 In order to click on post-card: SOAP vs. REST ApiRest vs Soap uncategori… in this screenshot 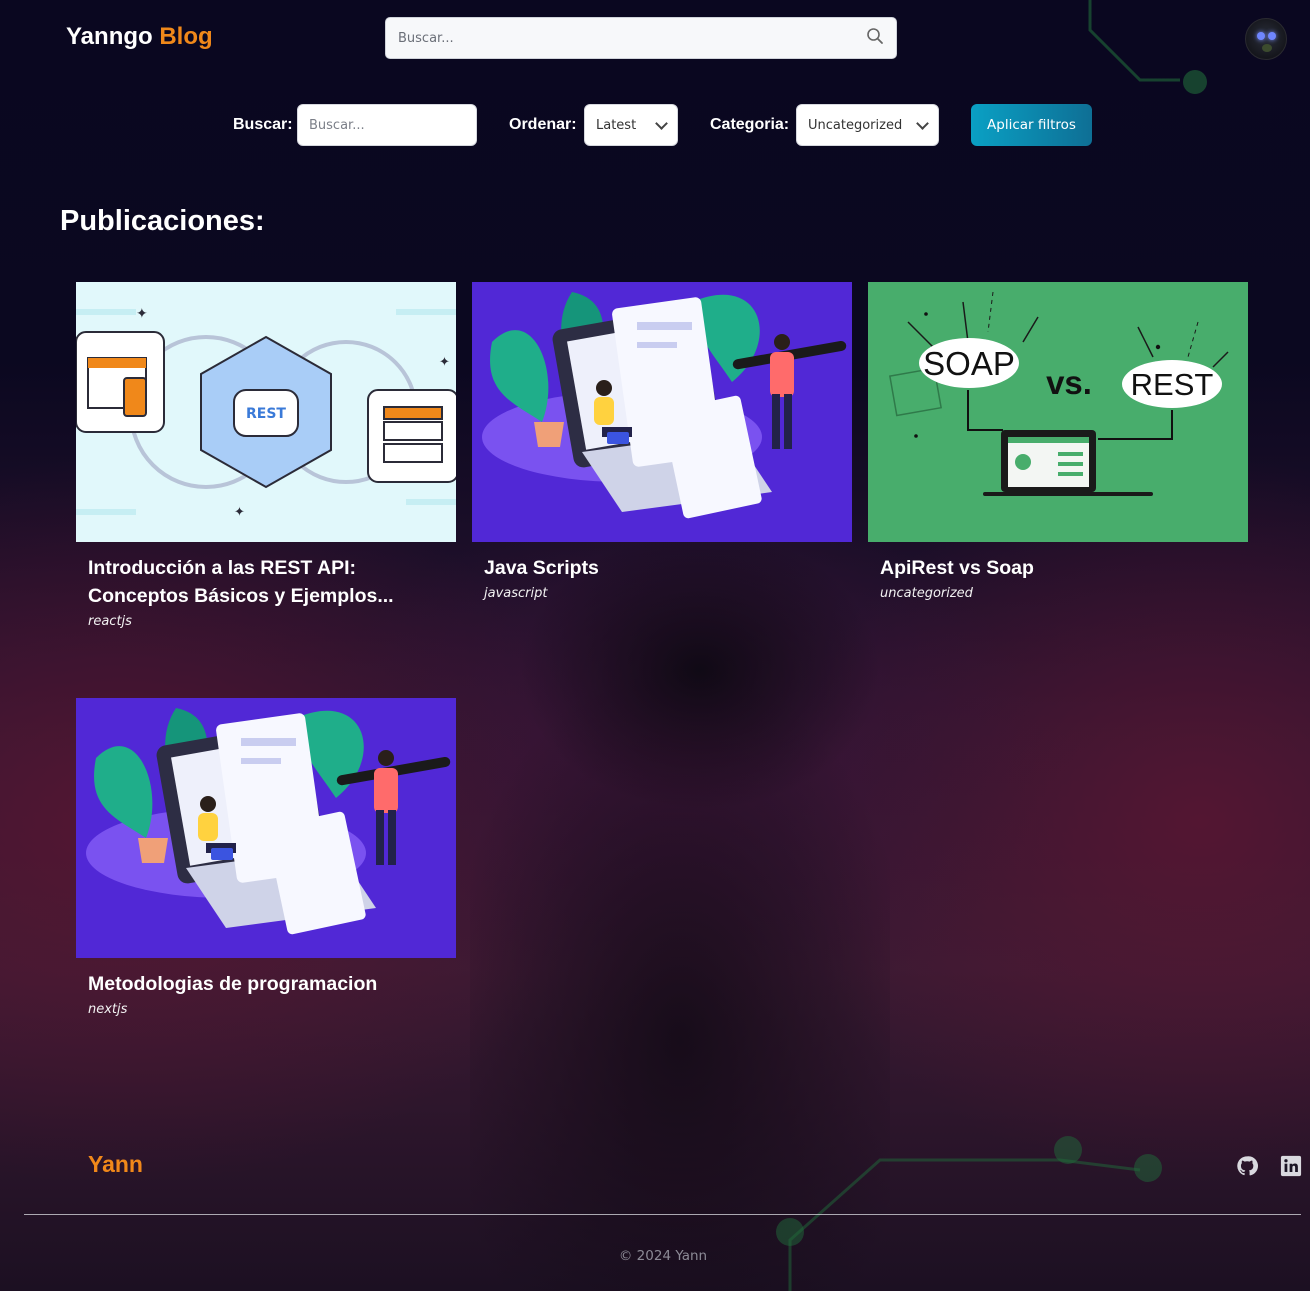, I will do `click(1058, 441)`.